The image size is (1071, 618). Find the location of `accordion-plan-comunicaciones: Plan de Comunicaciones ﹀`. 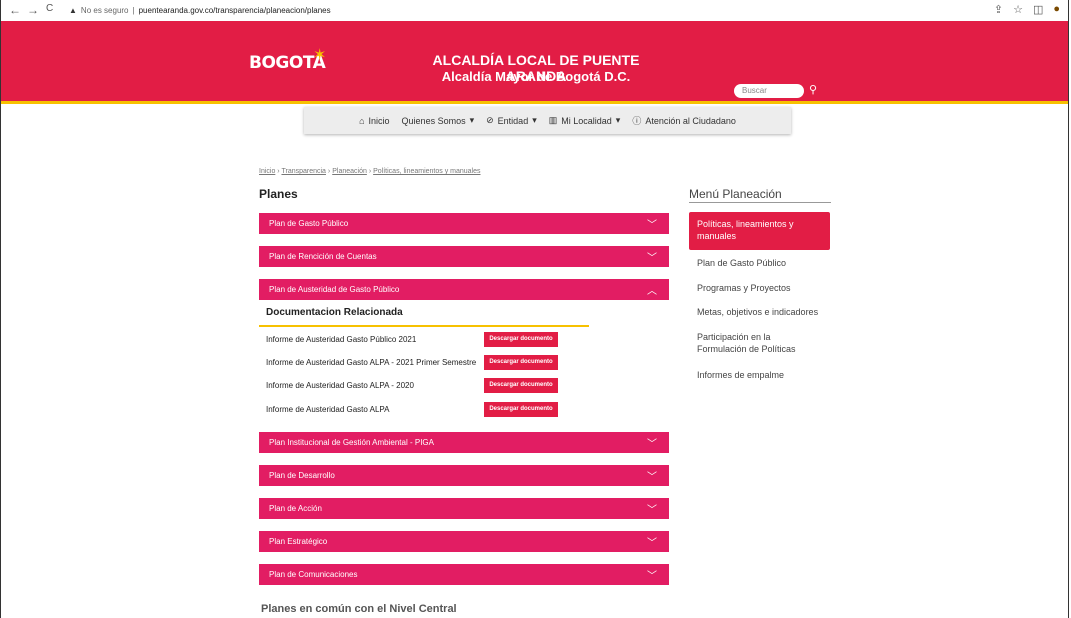

accordion-plan-comunicaciones: Plan de Comunicaciones ﹀ is located at coordinates (464, 574).